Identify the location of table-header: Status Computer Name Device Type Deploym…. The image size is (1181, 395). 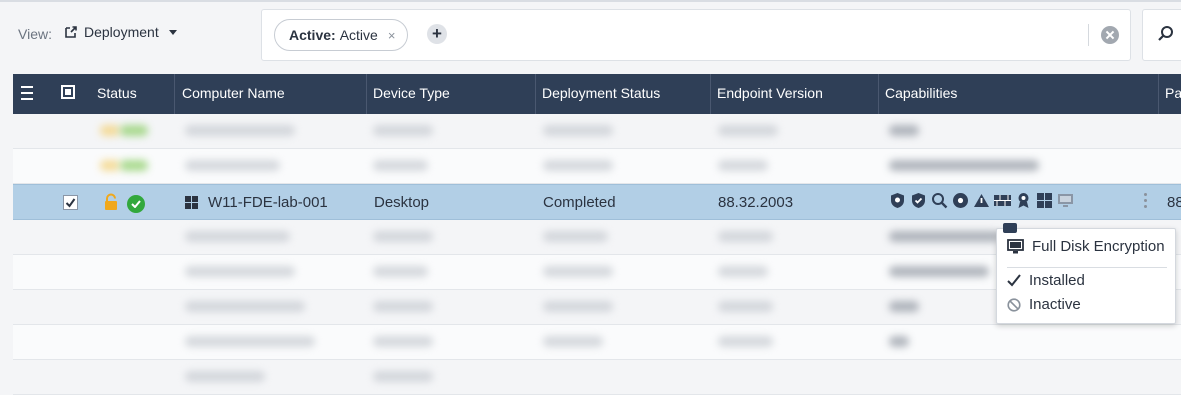
(597, 94).